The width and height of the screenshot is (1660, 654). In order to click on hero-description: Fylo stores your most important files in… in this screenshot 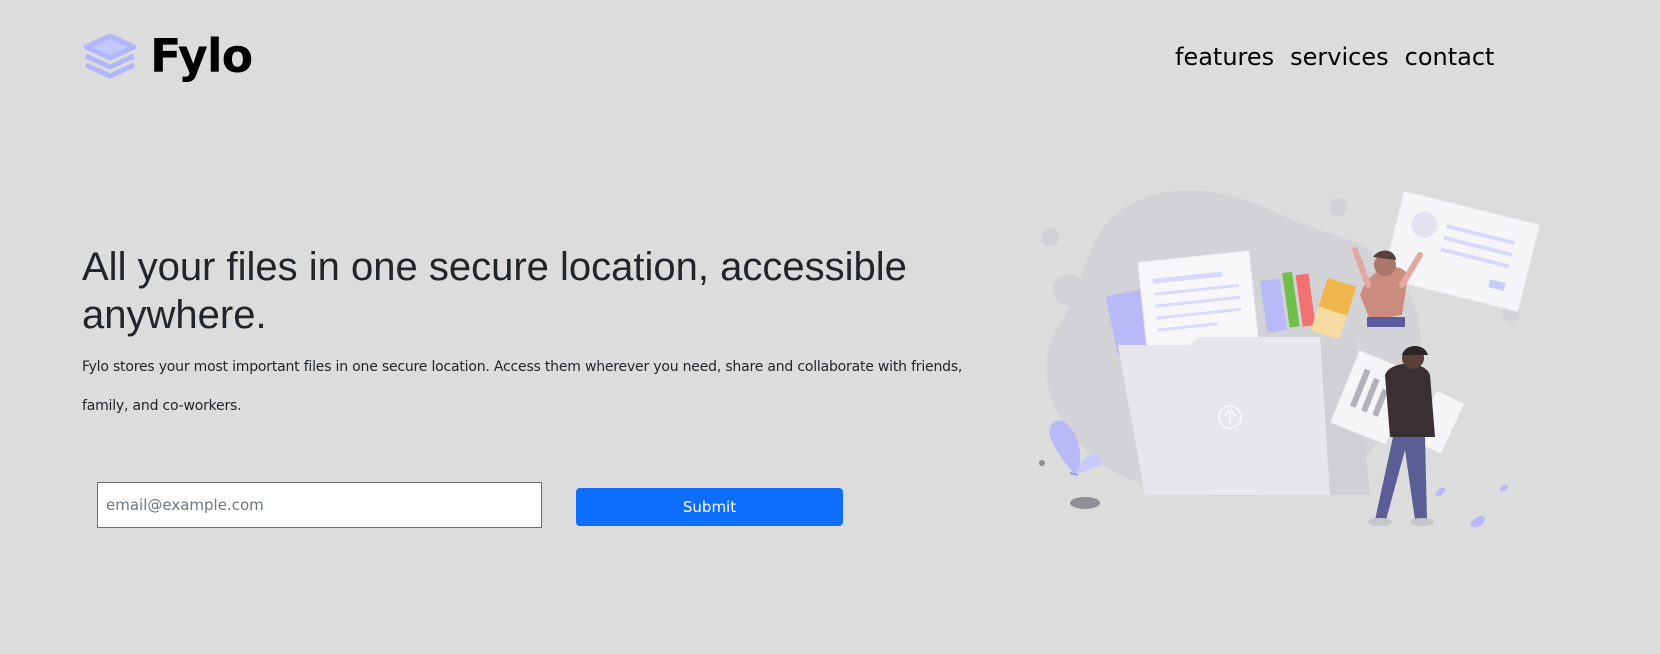, I will do `click(522, 386)`.